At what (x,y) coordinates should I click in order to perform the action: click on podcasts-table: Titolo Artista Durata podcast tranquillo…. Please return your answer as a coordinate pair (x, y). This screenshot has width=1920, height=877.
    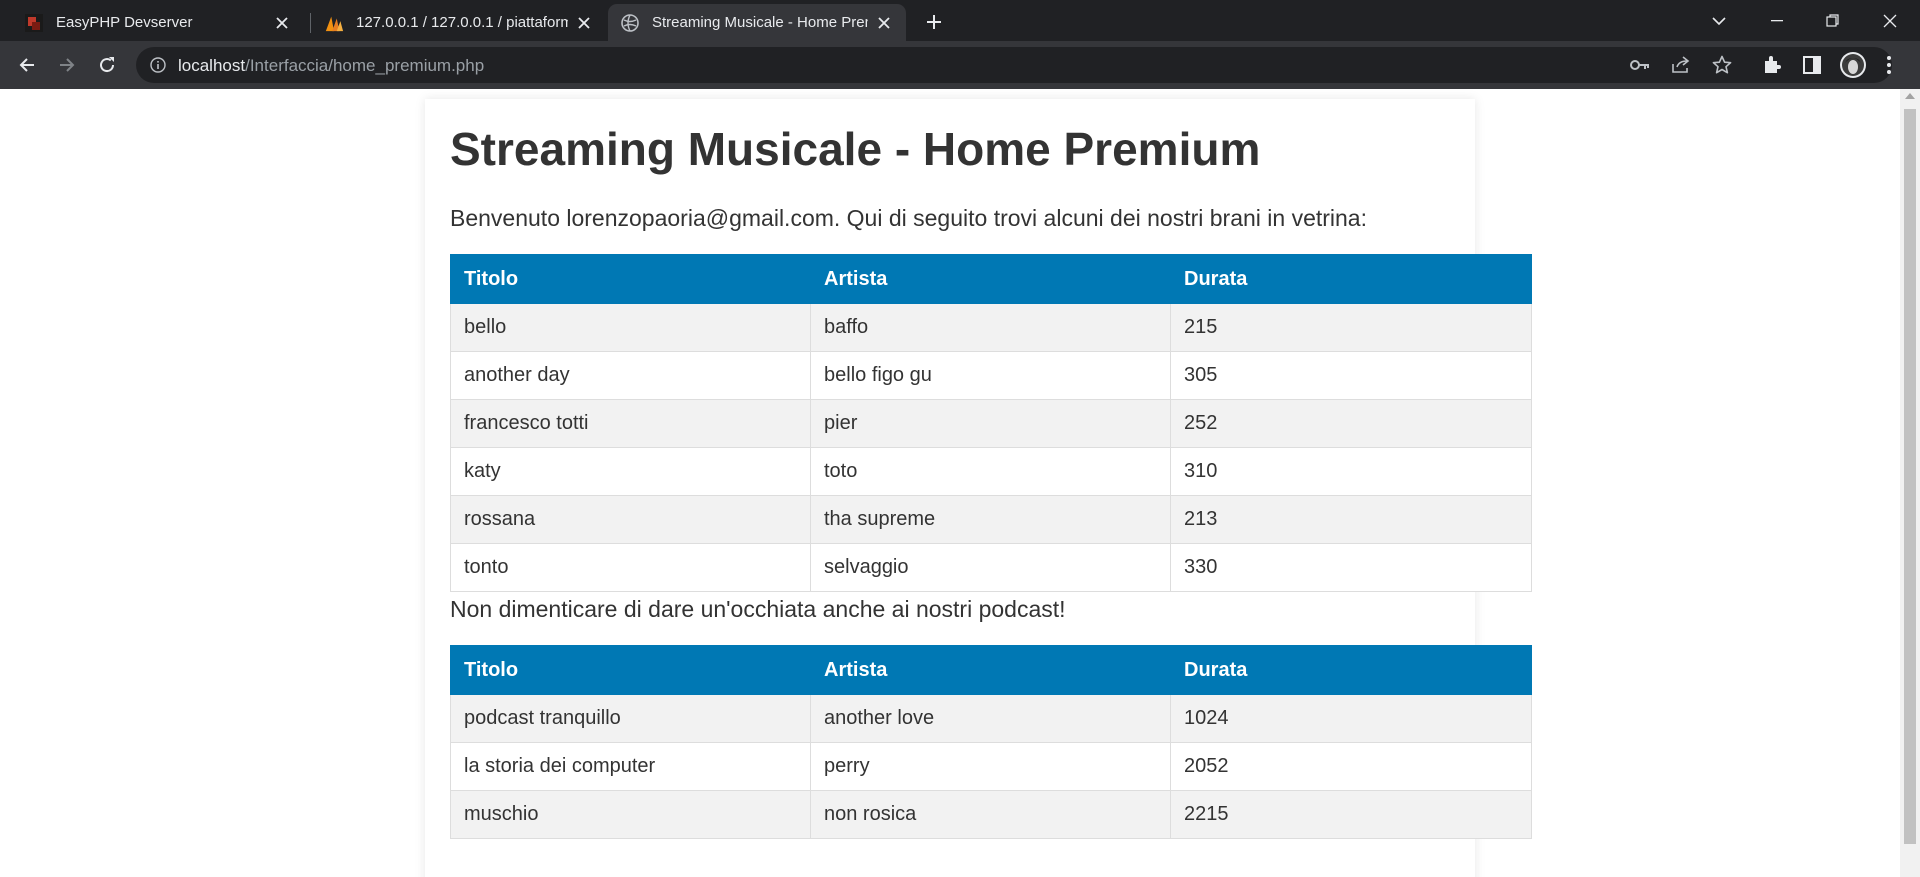
    Looking at the image, I should click on (991, 742).